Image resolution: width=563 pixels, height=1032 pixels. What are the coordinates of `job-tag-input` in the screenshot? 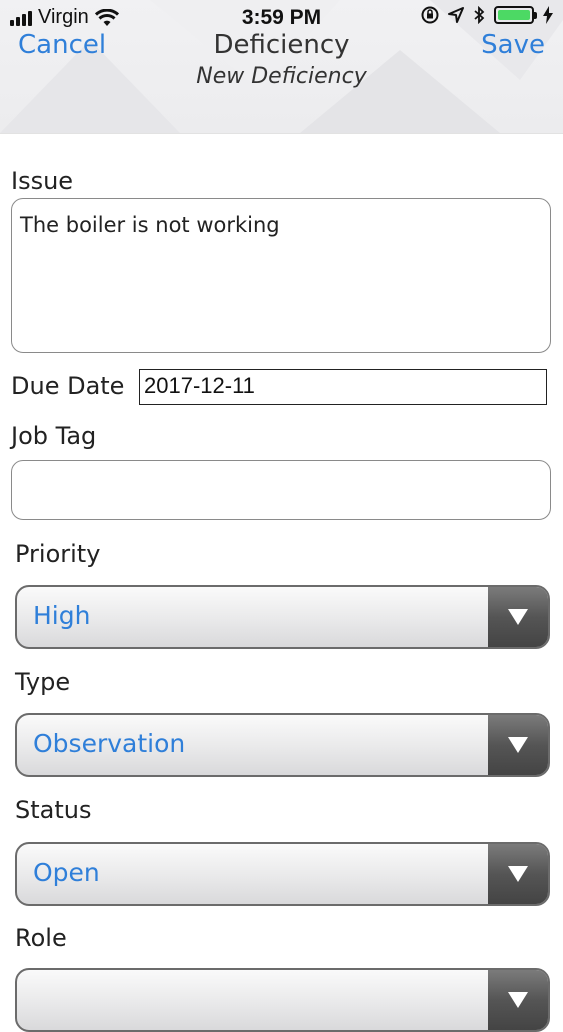 It's located at (281, 490).